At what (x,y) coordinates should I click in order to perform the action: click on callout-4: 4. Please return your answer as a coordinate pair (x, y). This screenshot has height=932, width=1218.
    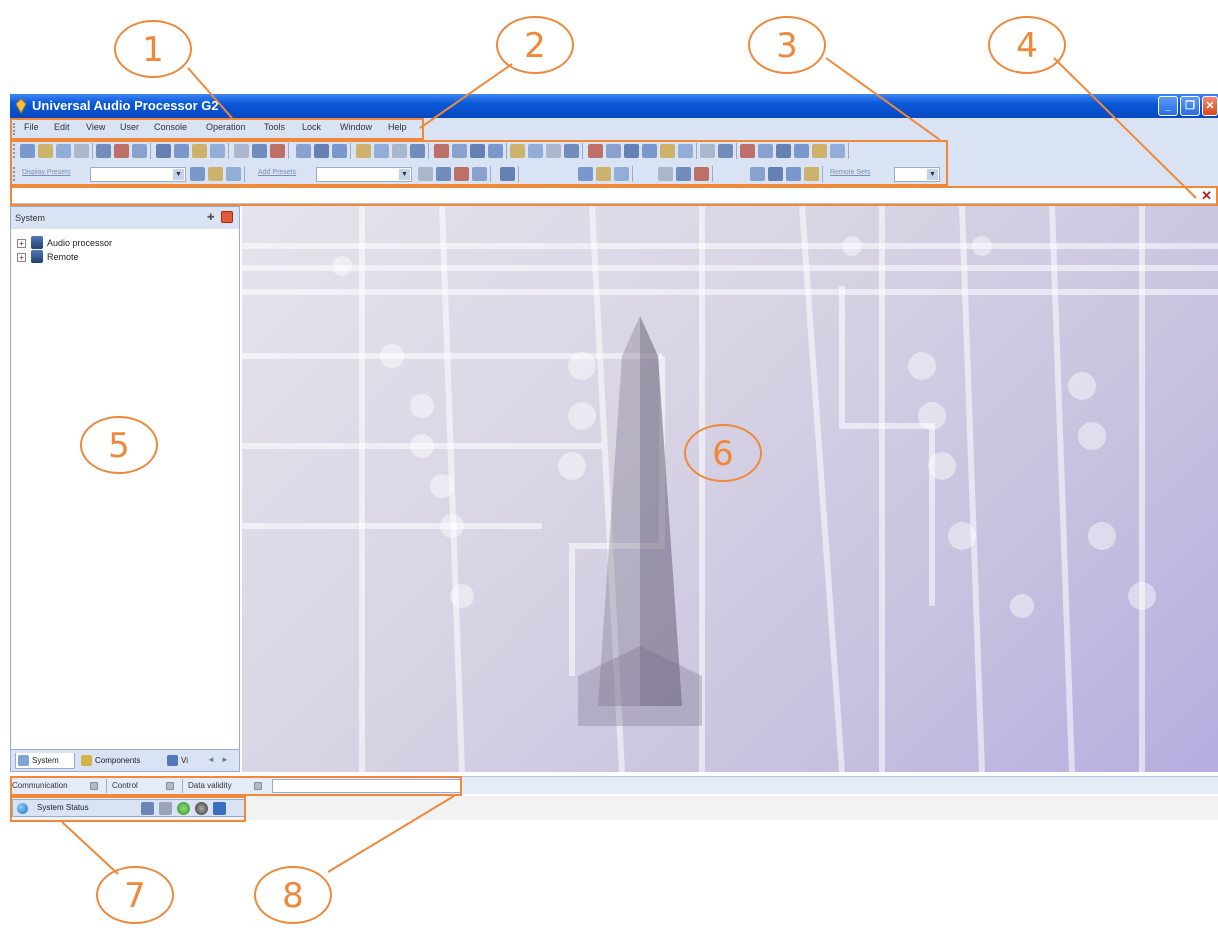
    Looking at the image, I should click on (1027, 45).